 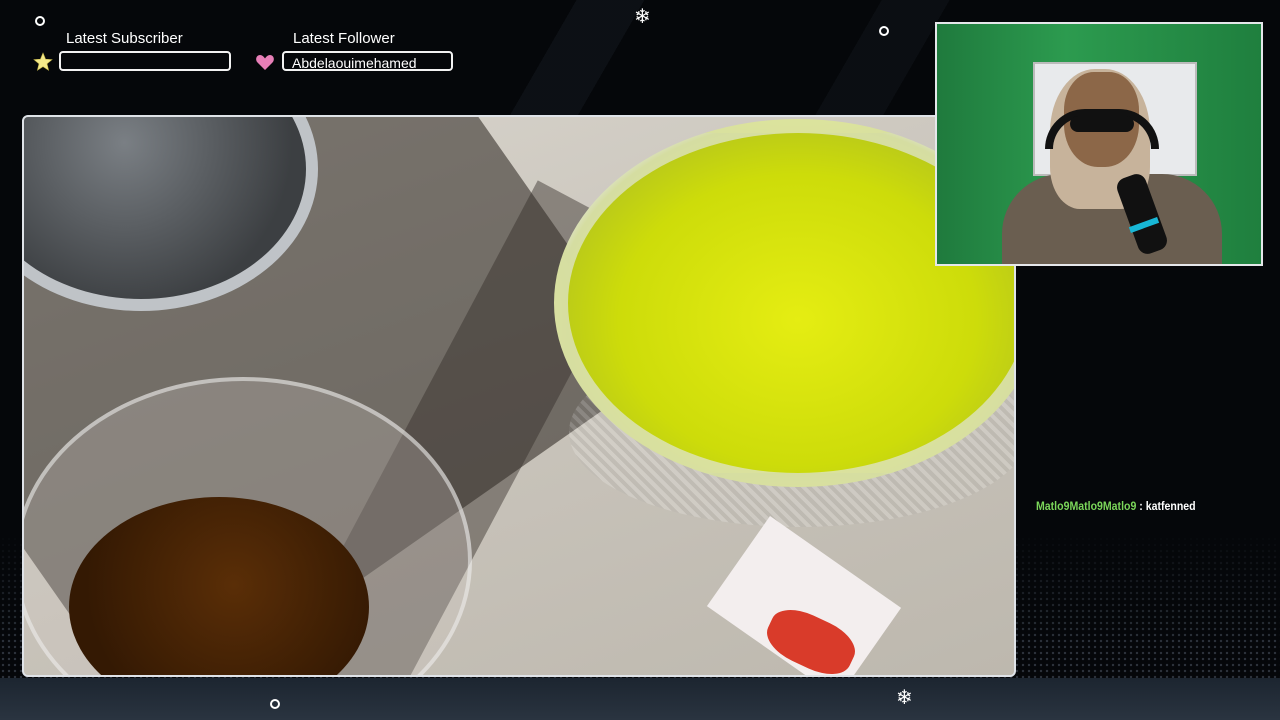 What do you see at coordinates (43, 61) in the screenshot?
I see `star-icon` at bounding box center [43, 61].